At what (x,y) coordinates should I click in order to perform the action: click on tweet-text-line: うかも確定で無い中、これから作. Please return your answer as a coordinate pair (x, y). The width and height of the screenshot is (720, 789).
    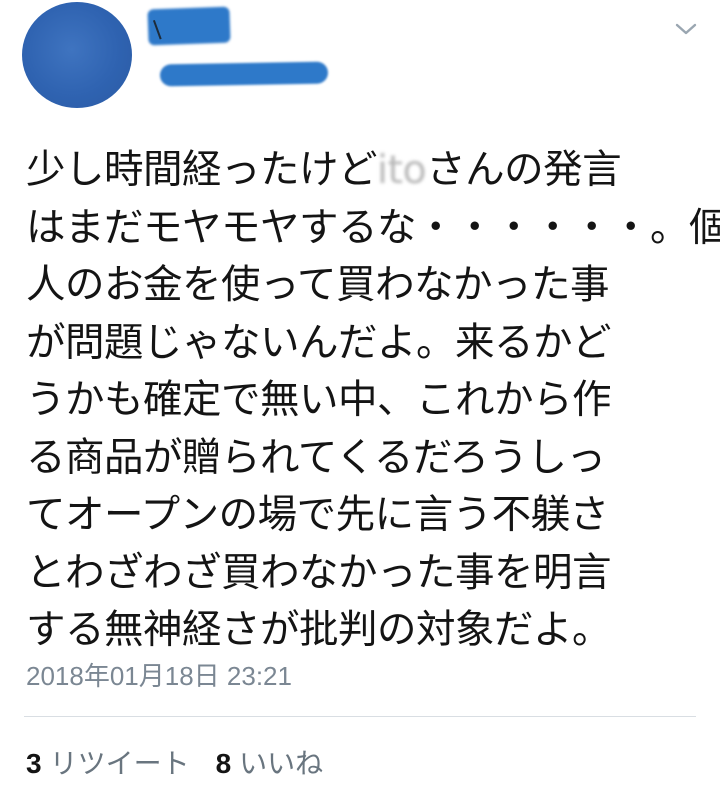
    Looking at the image, I should click on (319, 400).